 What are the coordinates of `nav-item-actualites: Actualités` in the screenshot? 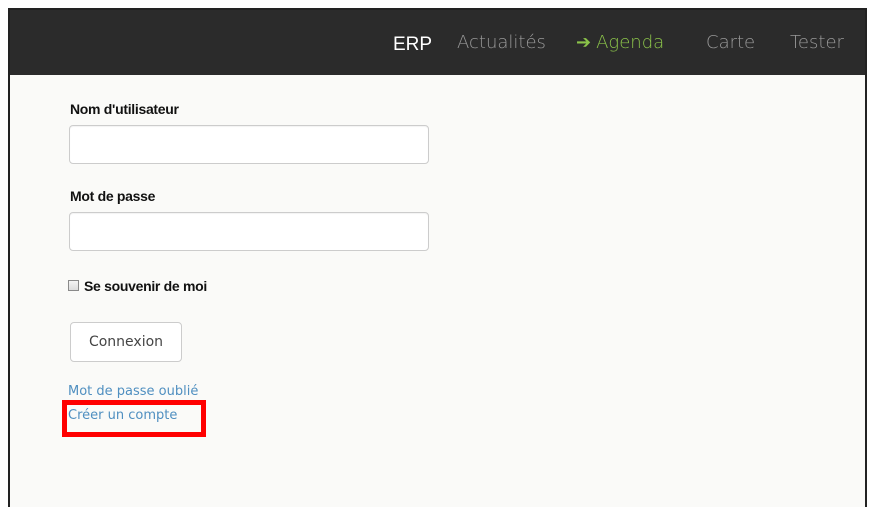 It's located at (501, 43).